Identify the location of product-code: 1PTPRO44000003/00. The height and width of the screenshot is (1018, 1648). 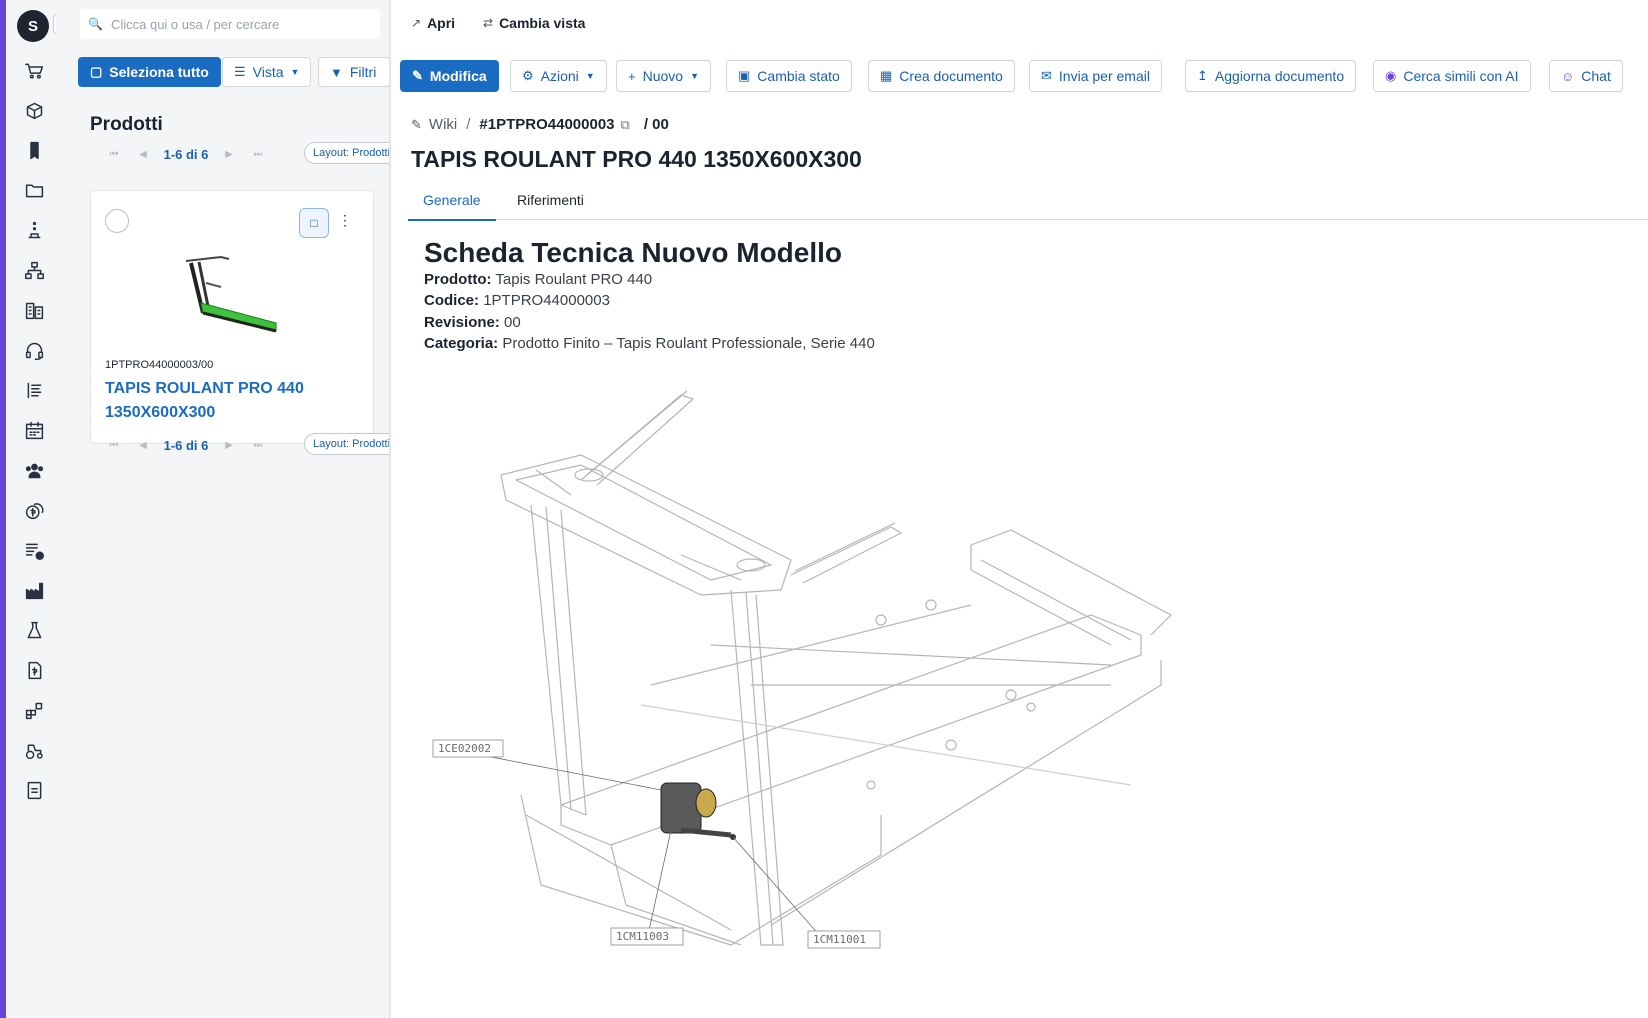
(159, 365).